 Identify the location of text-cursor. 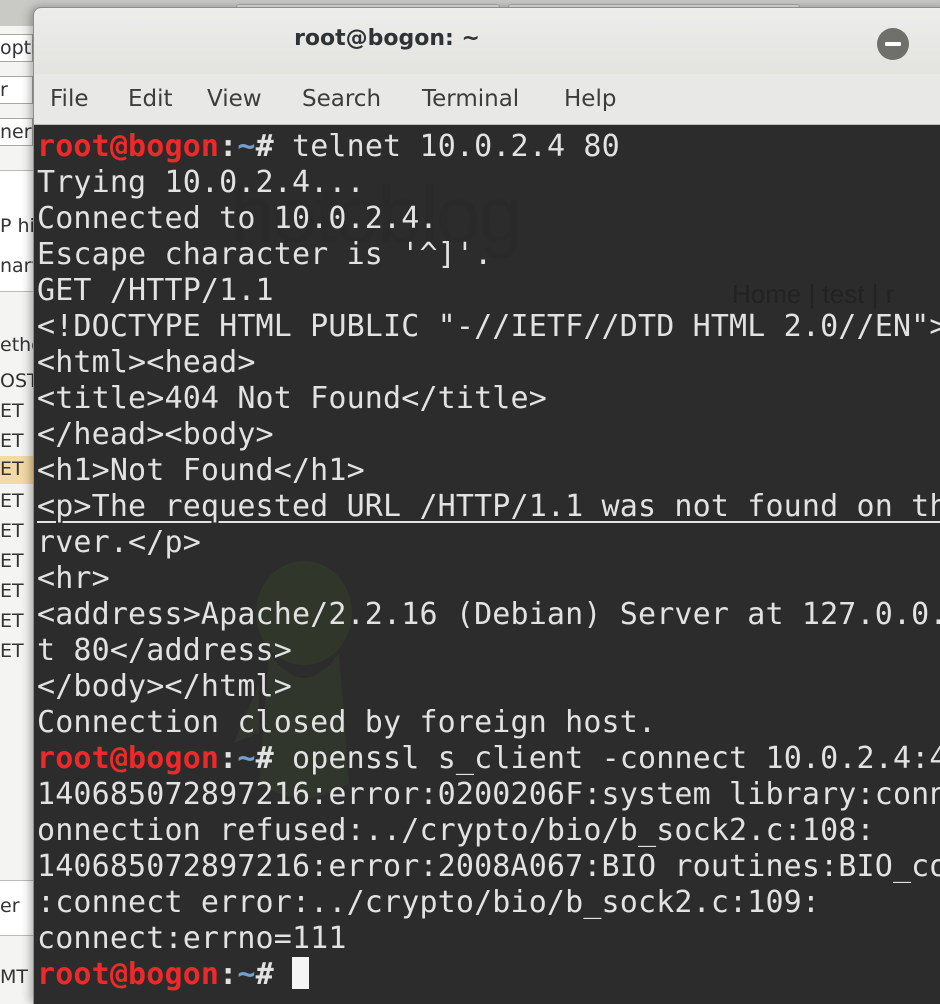
(300, 973).